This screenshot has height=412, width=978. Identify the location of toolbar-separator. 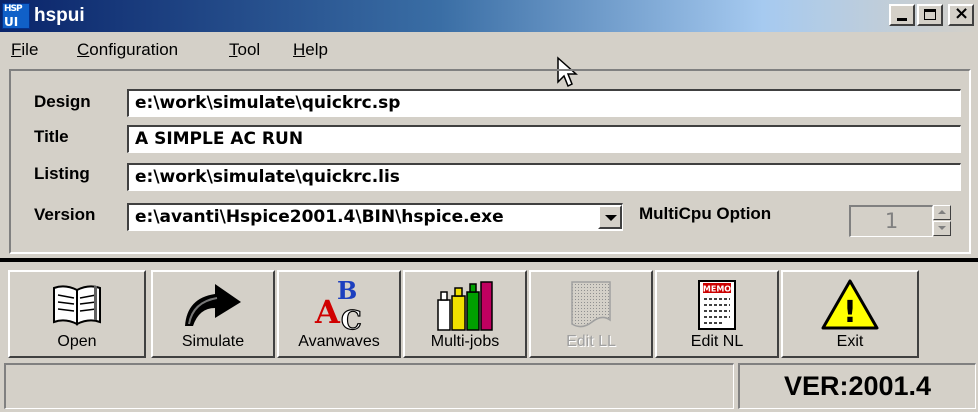
(489, 260).